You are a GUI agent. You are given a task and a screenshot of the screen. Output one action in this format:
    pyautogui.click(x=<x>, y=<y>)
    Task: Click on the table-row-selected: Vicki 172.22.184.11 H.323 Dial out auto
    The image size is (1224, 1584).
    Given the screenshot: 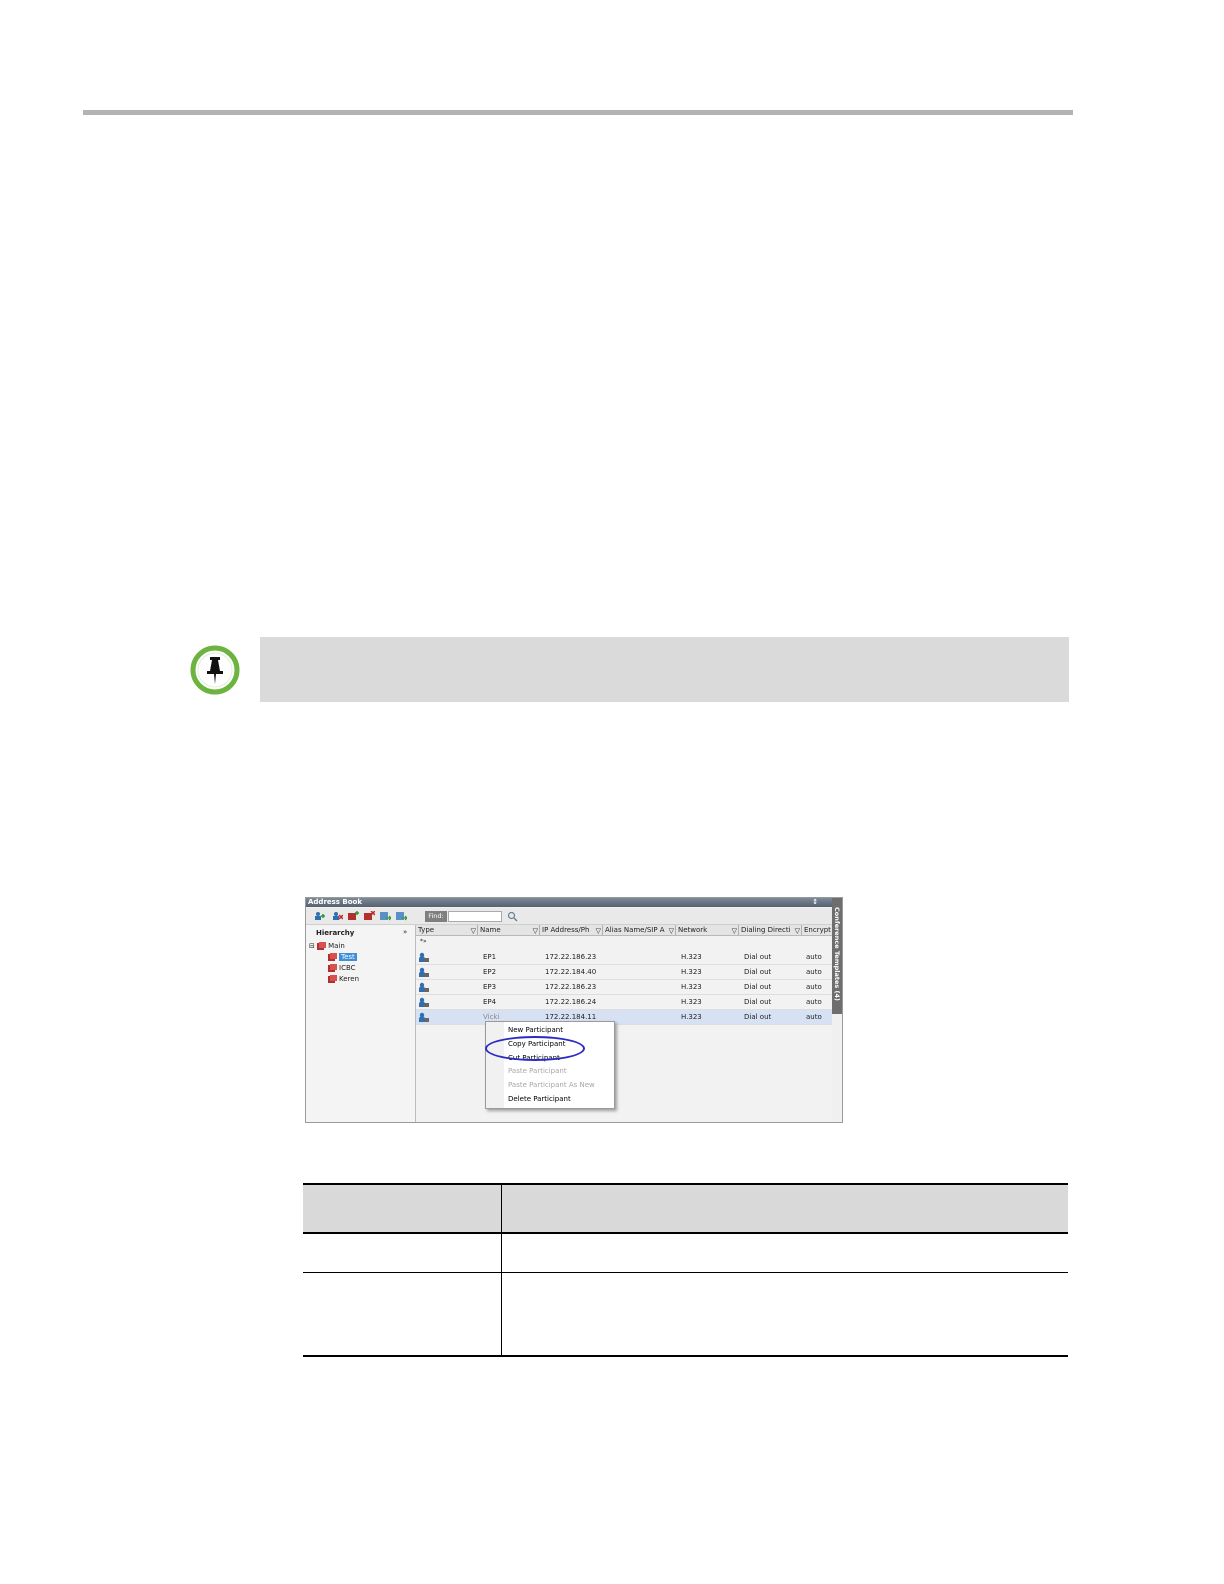 What is the action you would take?
    pyautogui.click(x=624, y=1017)
    